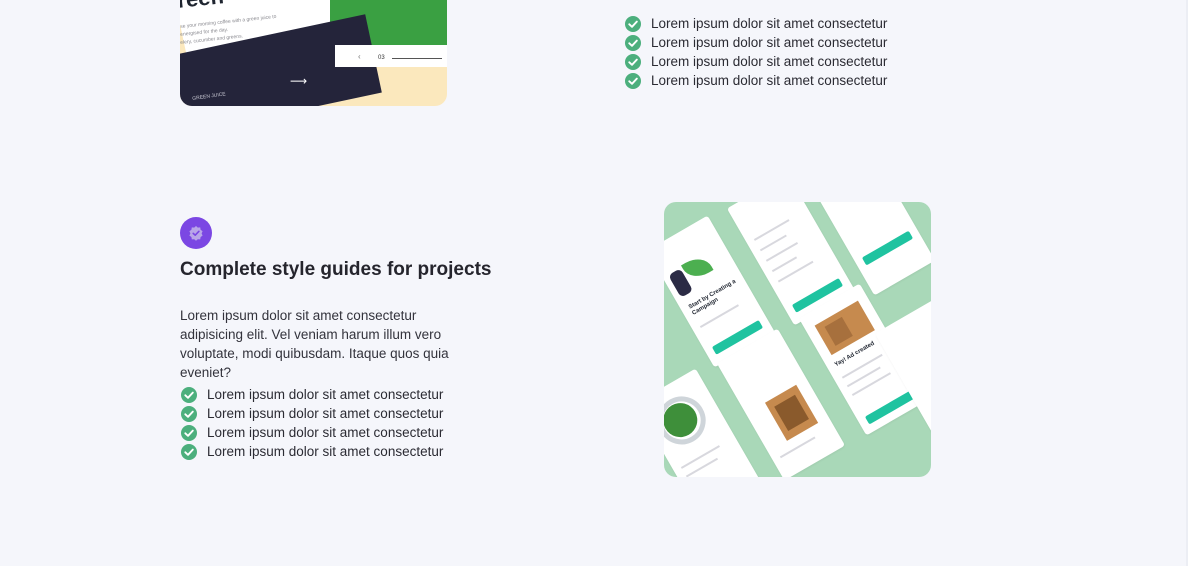  What do you see at coordinates (417, 58) in the screenshot?
I see `mockup-pager-line` at bounding box center [417, 58].